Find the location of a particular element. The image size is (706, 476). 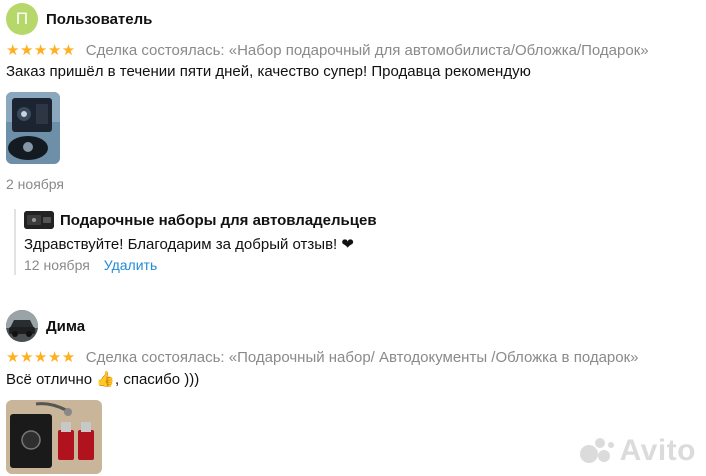

review-header: П Пользователь is located at coordinates (356, 19).